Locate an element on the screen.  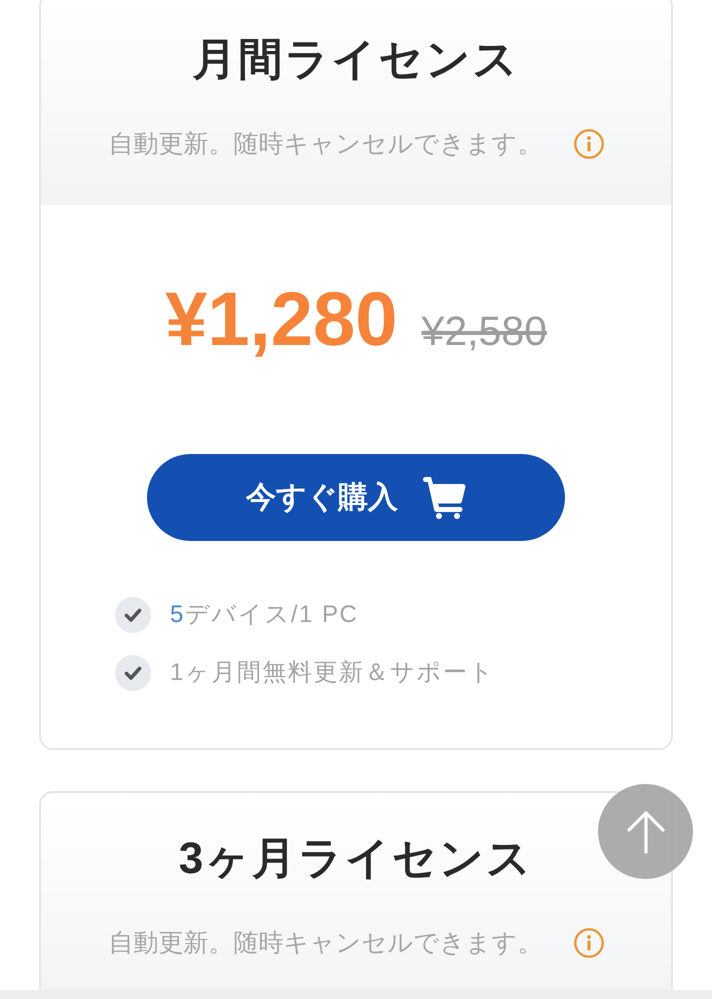
arrow-up-icon is located at coordinates (646, 832).